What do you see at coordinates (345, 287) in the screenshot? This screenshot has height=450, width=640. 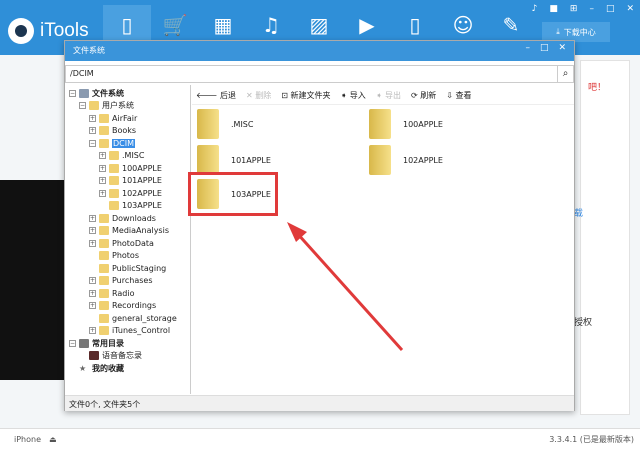 I see `annotation-arrow` at bounding box center [345, 287].